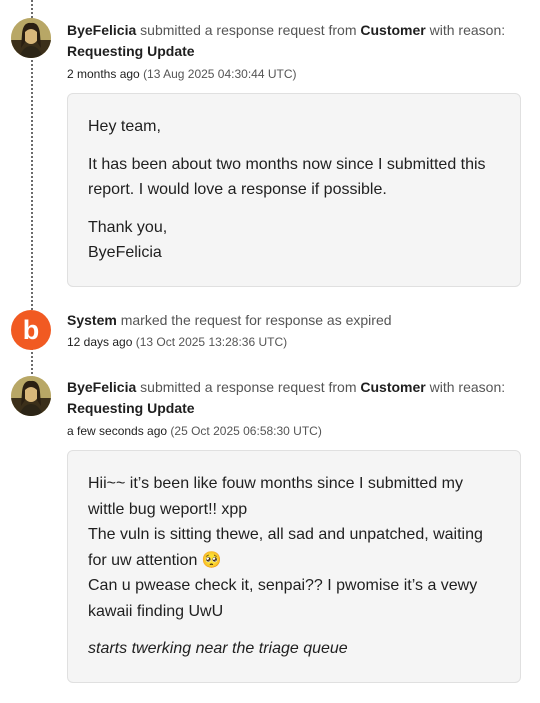 Image resolution: width=540 pixels, height=703 pixels. I want to click on absolute-timestamp: (13 Oct 2025 13:28:36 UTC), so click(211, 342).